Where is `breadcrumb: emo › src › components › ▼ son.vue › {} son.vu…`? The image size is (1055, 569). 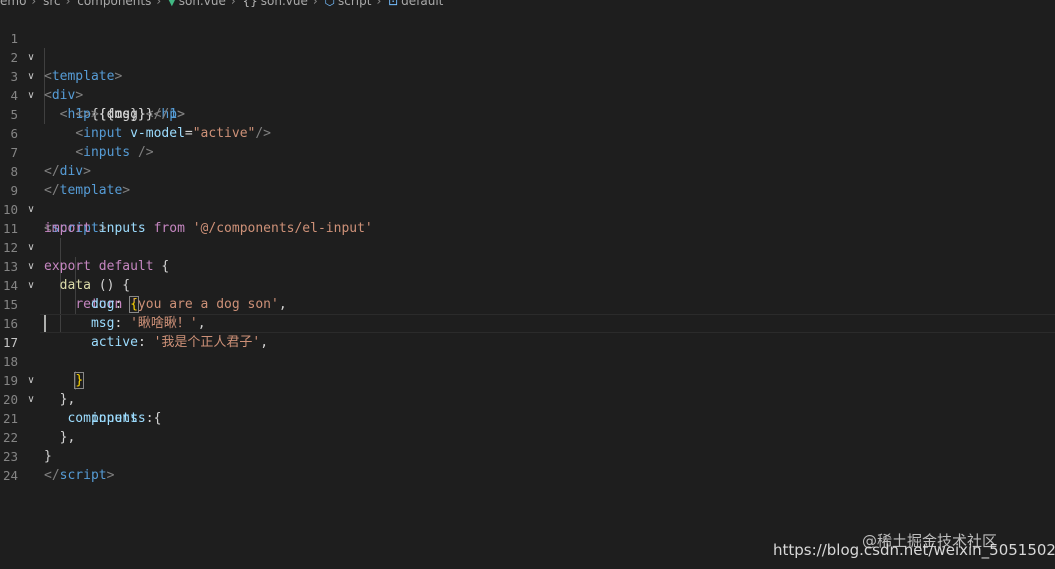
breadcrumb: emo › src › components › ▼ son.vue › {} son.vu… is located at coordinates (527, 5).